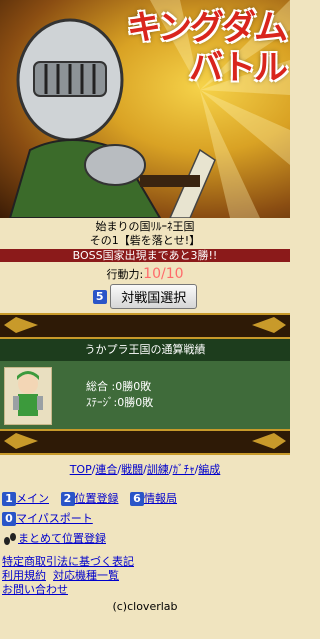  What do you see at coordinates (209, 469) in the screenshot?
I see `link-formation: 編成` at bounding box center [209, 469].